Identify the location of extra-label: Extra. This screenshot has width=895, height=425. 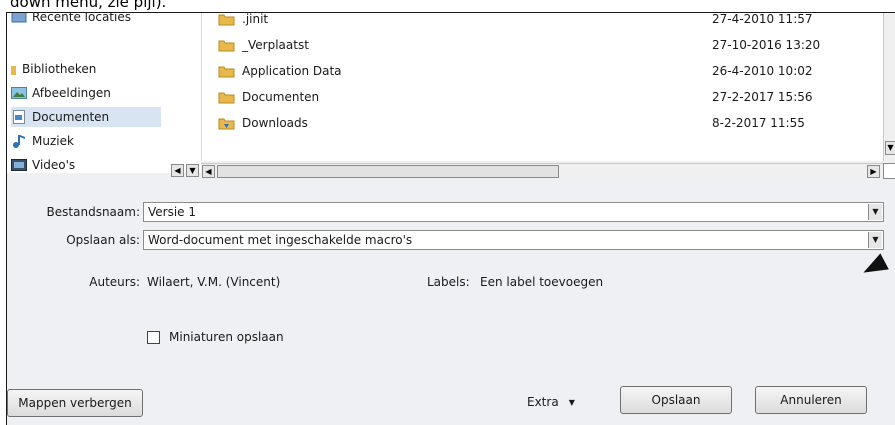
(543, 402).